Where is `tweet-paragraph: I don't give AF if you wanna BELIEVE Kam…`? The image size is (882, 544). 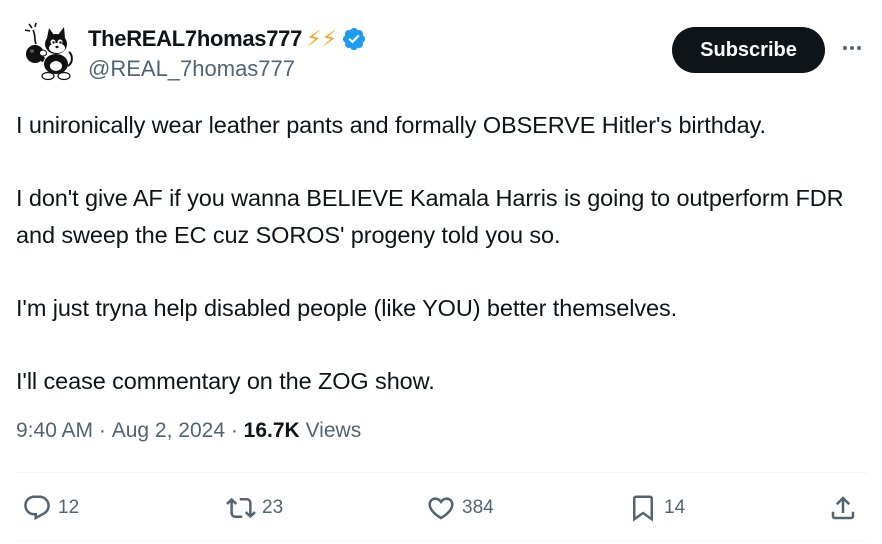 tweet-paragraph: I don't give AF if you wanna BELIEVE Kam… is located at coordinates (430, 216).